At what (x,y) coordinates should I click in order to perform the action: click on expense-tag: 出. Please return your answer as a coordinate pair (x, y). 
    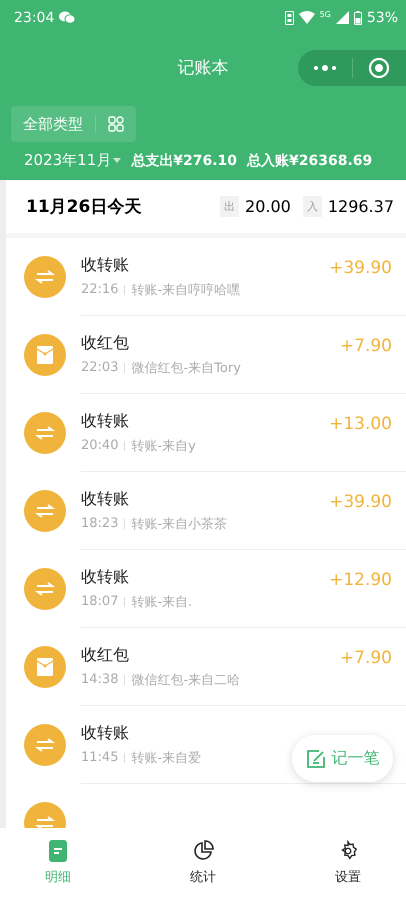
    Looking at the image, I should click on (230, 206).